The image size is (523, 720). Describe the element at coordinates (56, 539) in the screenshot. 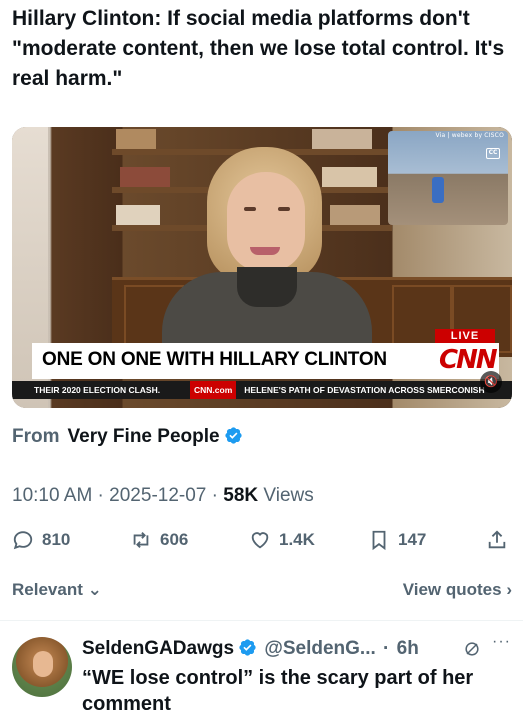

I see `reply-count: 810` at that location.